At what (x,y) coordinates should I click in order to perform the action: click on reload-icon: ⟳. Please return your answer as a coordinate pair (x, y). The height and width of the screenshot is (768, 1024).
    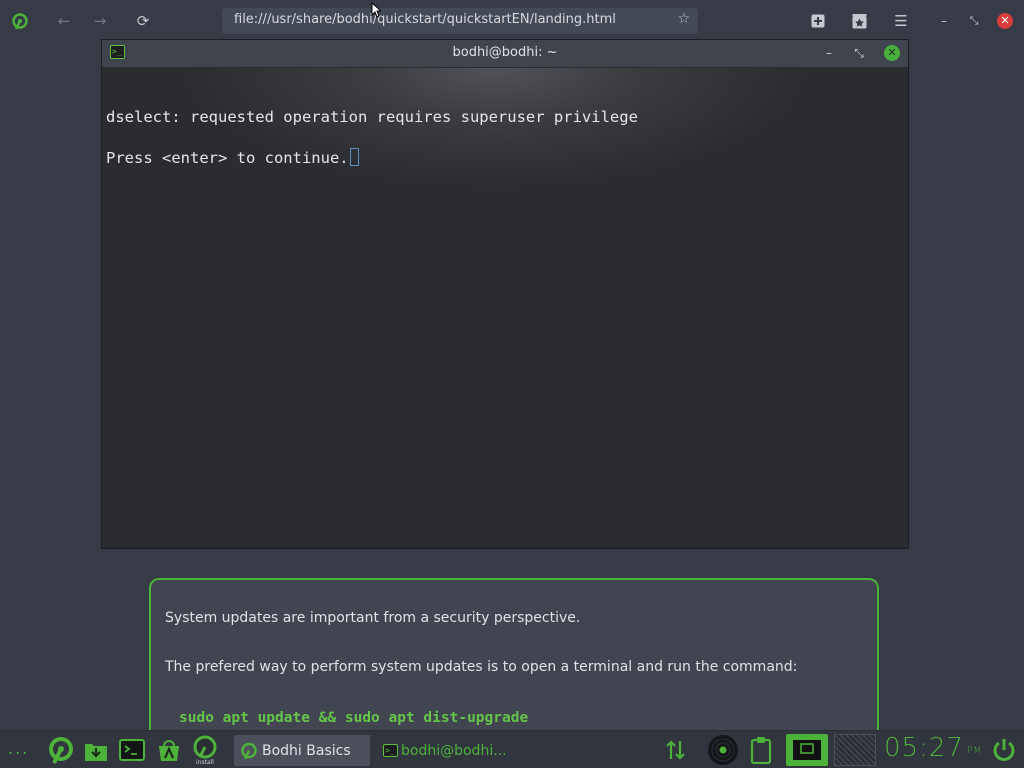
    Looking at the image, I should click on (143, 21).